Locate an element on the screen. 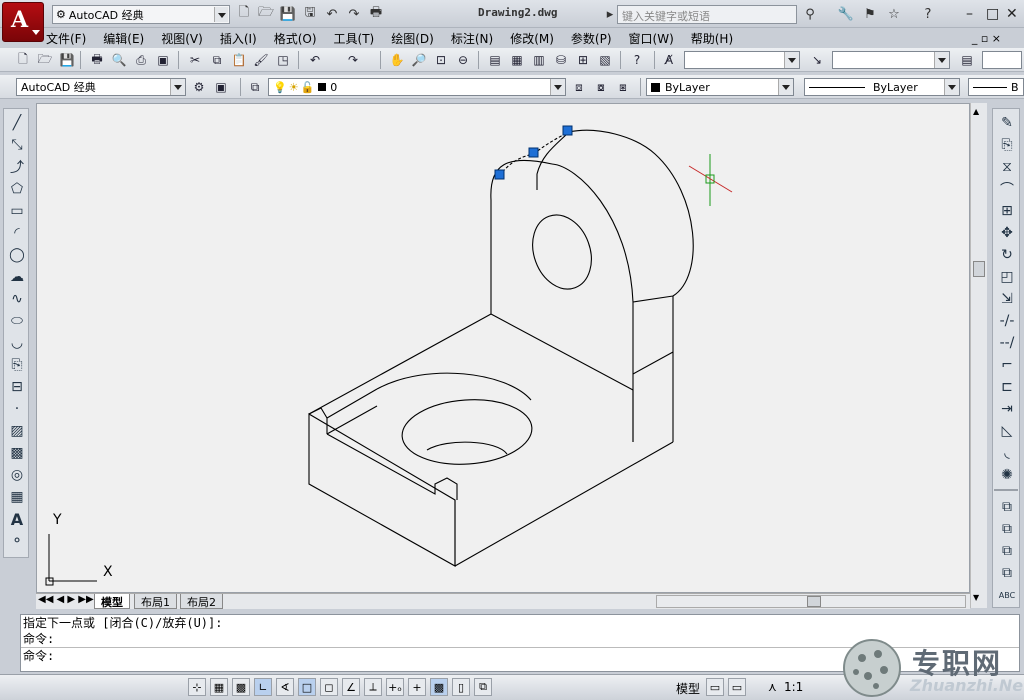 The width and height of the screenshot is (1024, 700). dim-style-icon: ↘ is located at coordinates (817, 60).